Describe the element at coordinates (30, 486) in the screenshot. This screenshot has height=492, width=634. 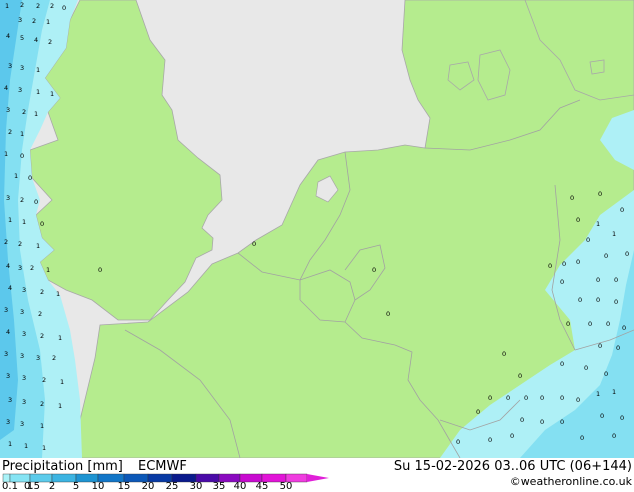
I see `scale-label: 1` at that location.